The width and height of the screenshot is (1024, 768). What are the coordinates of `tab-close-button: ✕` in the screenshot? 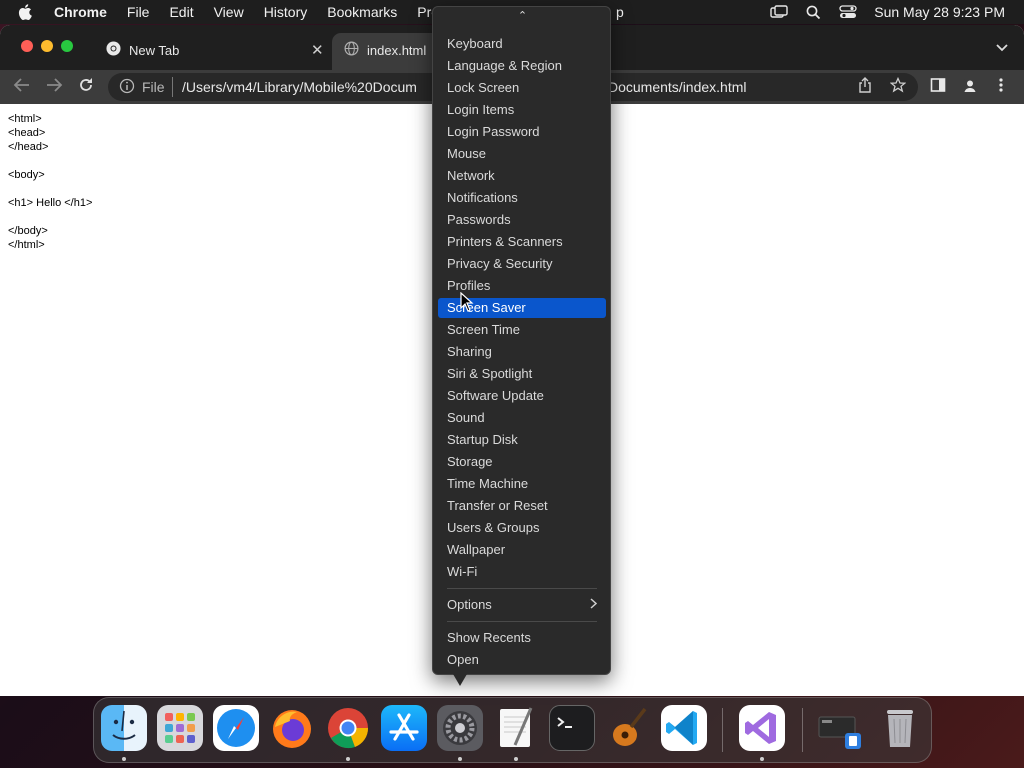 It's located at (317, 50).